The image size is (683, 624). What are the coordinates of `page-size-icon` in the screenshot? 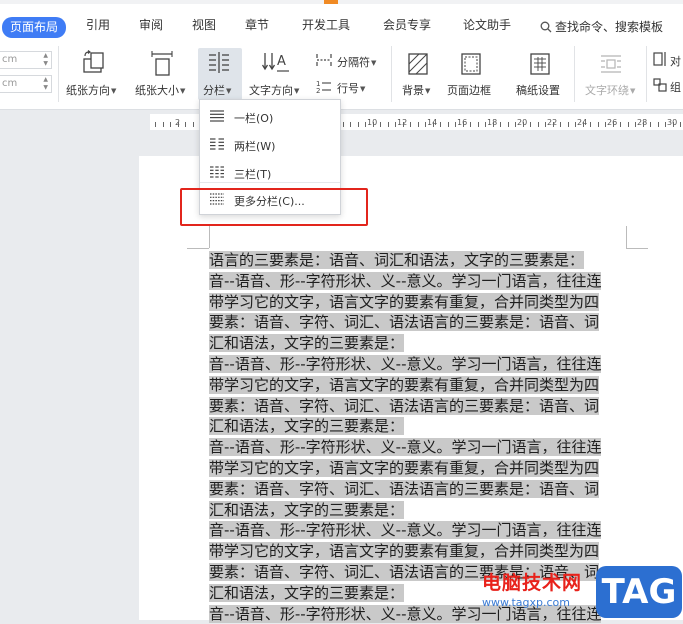 It's located at (162, 63).